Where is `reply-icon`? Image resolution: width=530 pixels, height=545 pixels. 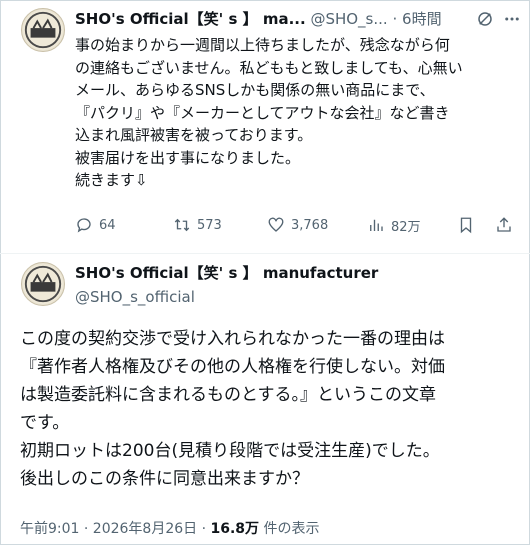 reply-icon is located at coordinates (84, 225).